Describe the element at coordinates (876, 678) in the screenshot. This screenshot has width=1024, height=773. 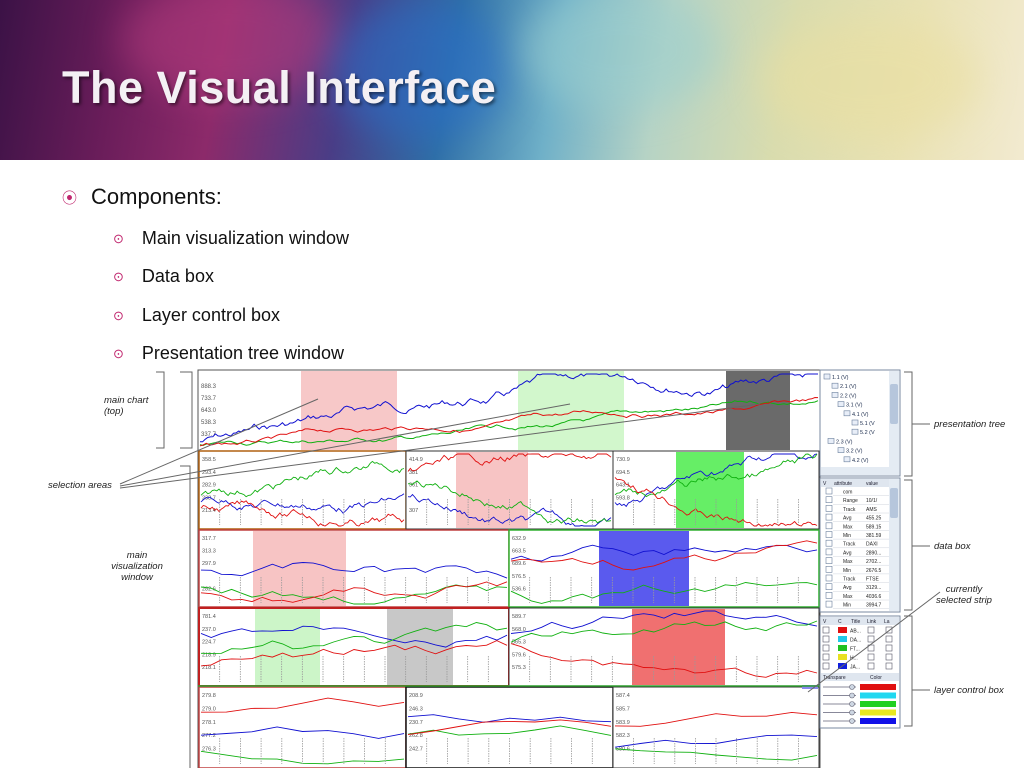
I see `column-header: Color` at that location.